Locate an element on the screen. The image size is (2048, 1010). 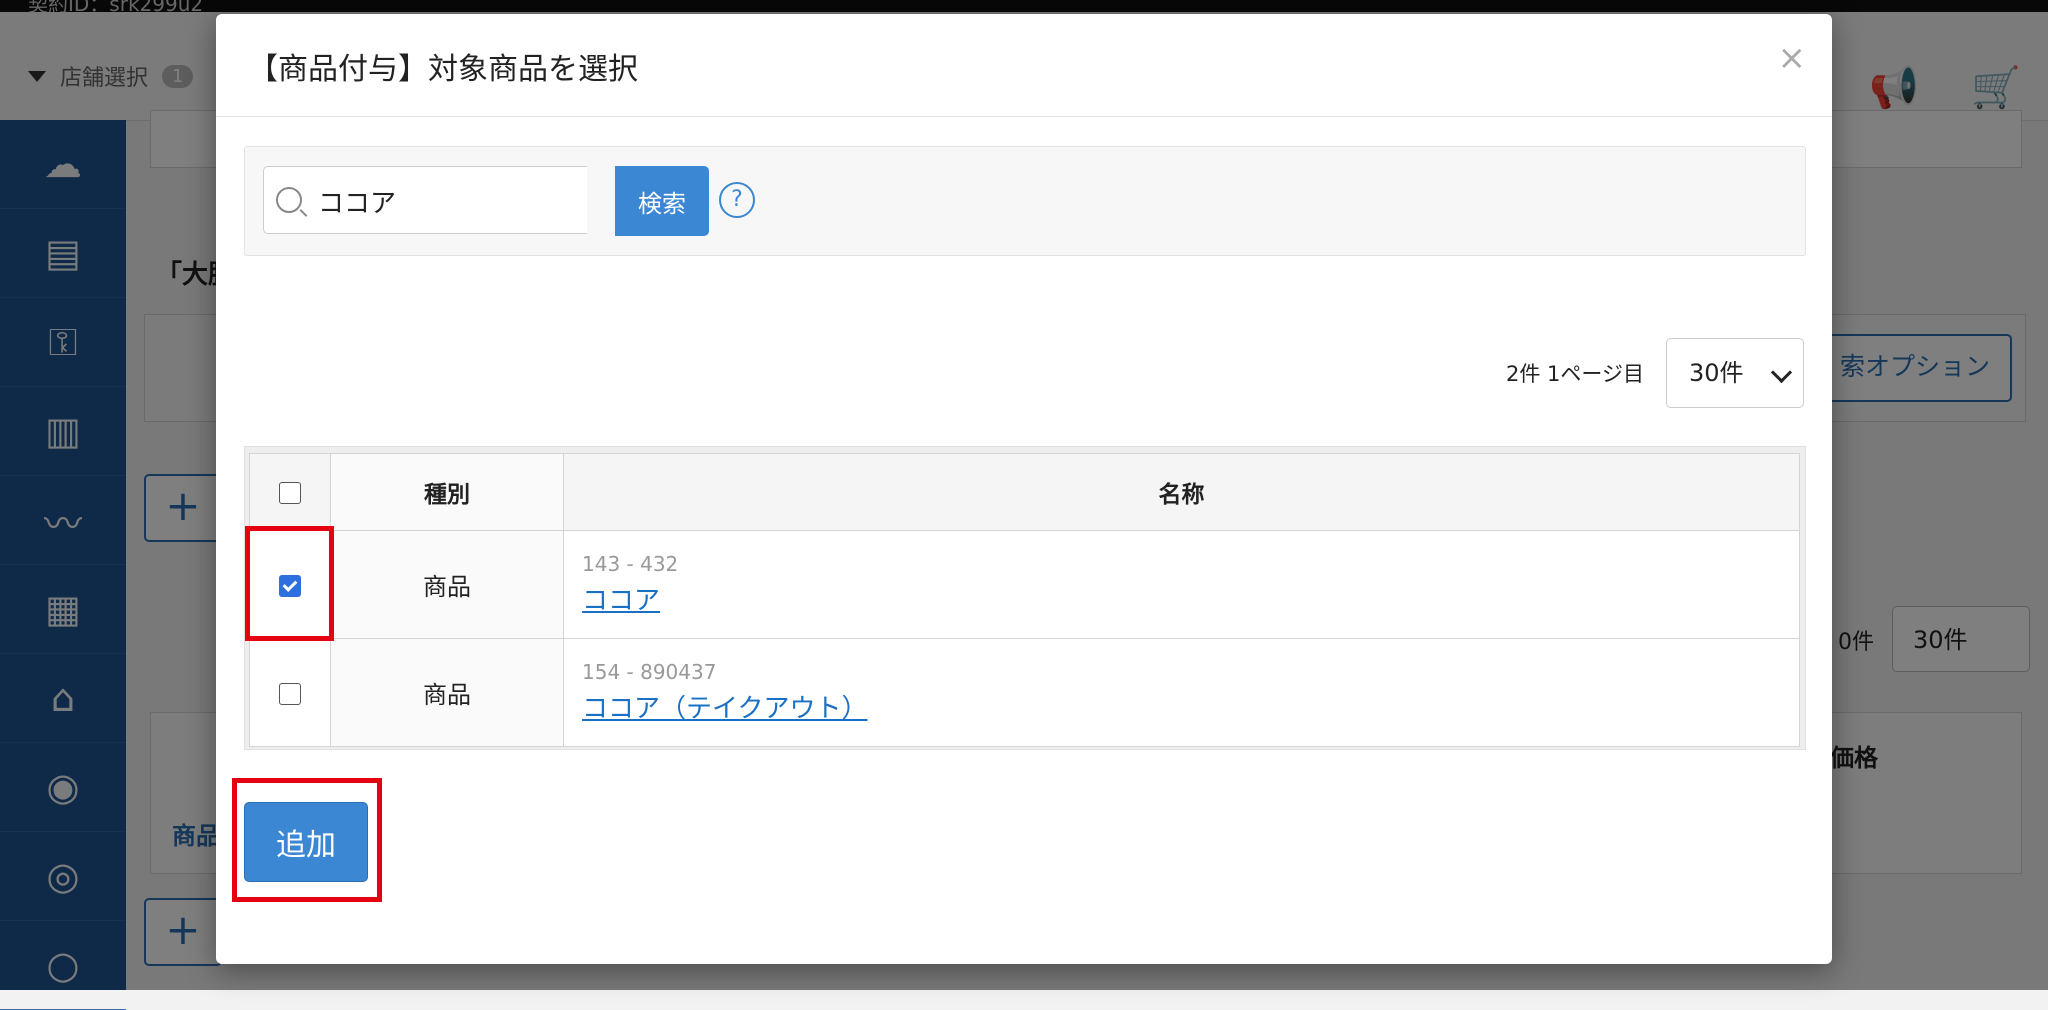
item-name-link: ココア is located at coordinates (621, 601).